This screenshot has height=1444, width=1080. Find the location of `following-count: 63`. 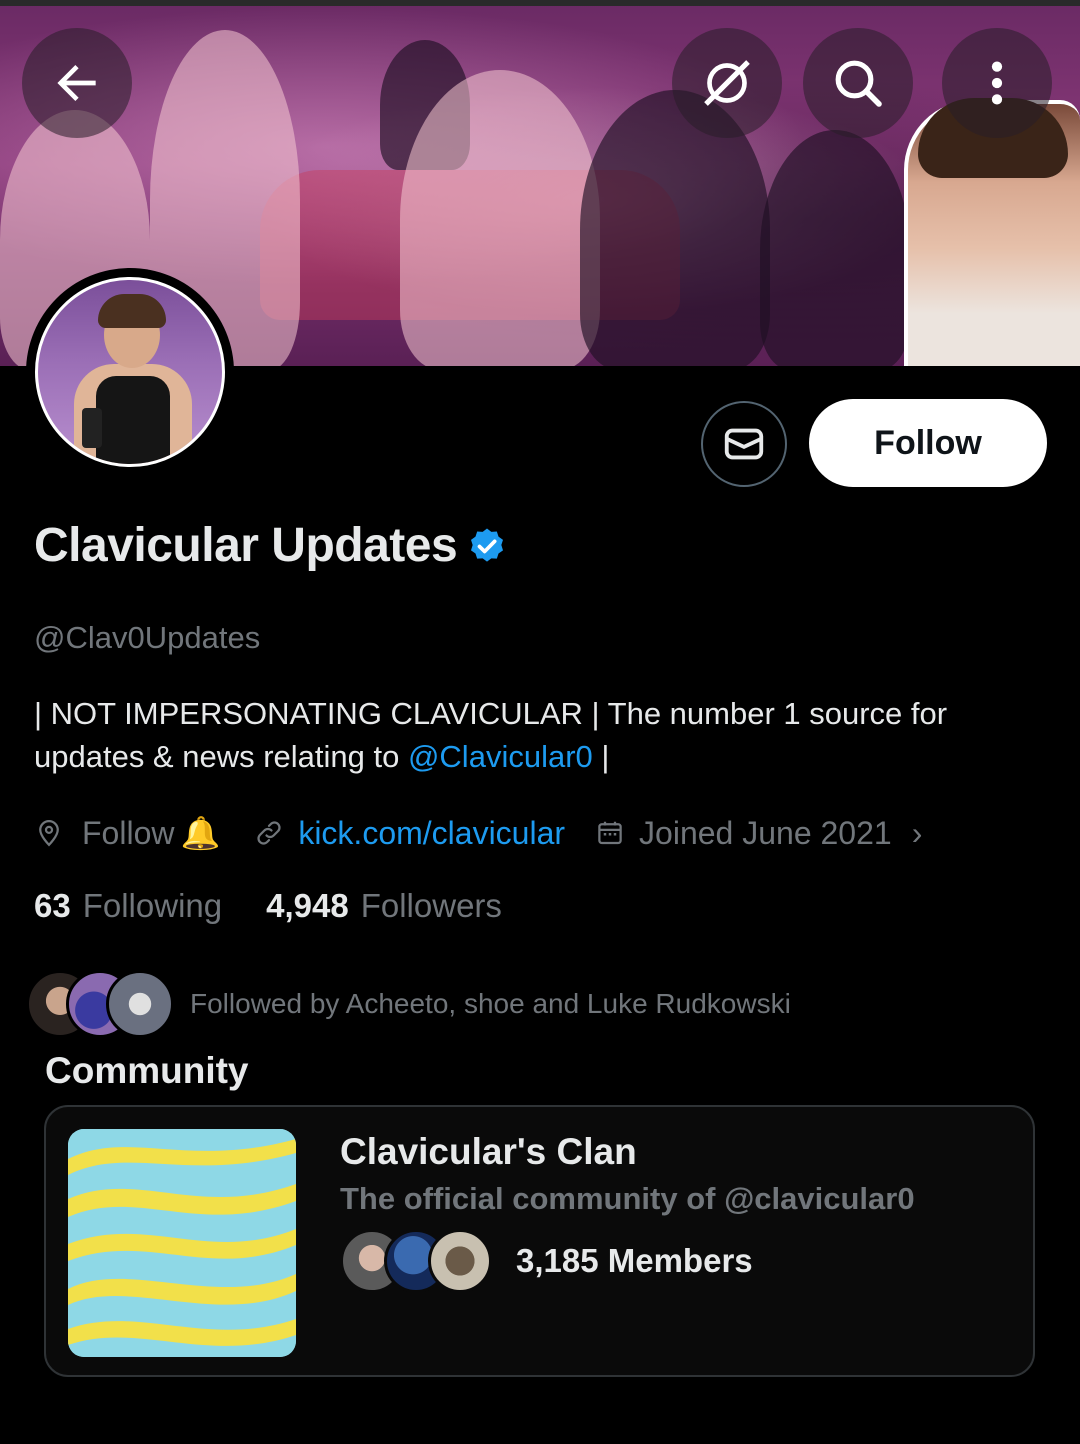

following-count: 63 is located at coordinates (52, 905).